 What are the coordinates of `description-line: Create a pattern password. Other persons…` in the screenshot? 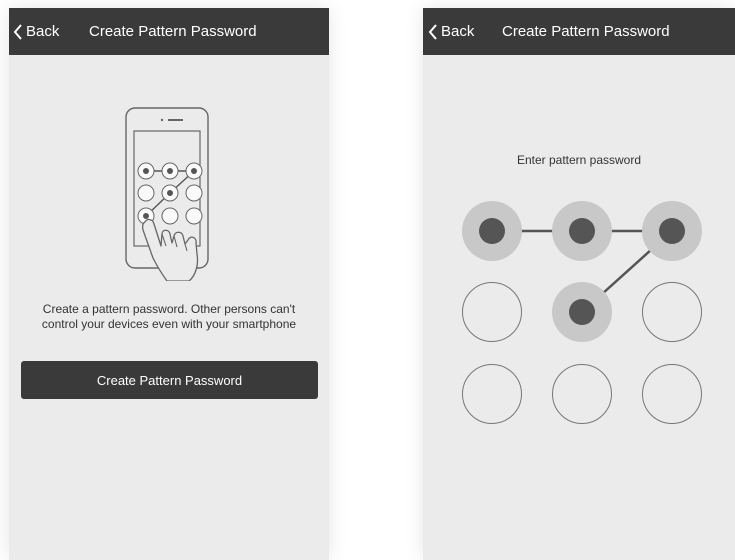 It's located at (169, 309).